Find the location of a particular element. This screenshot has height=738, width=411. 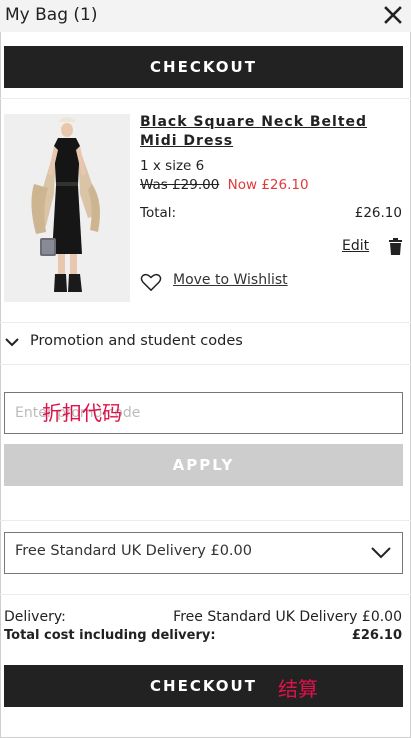

checkout-button-top: CHECKOUT is located at coordinates (203, 67).